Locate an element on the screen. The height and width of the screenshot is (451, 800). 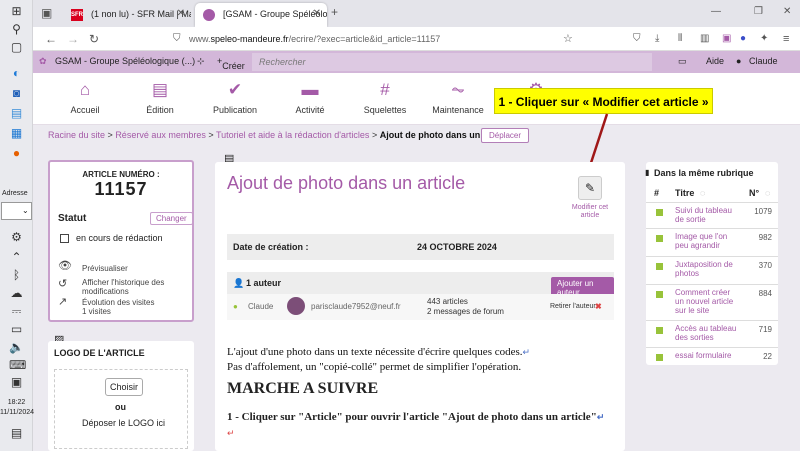
search-input: Rechercher is located at coordinates (452, 62).